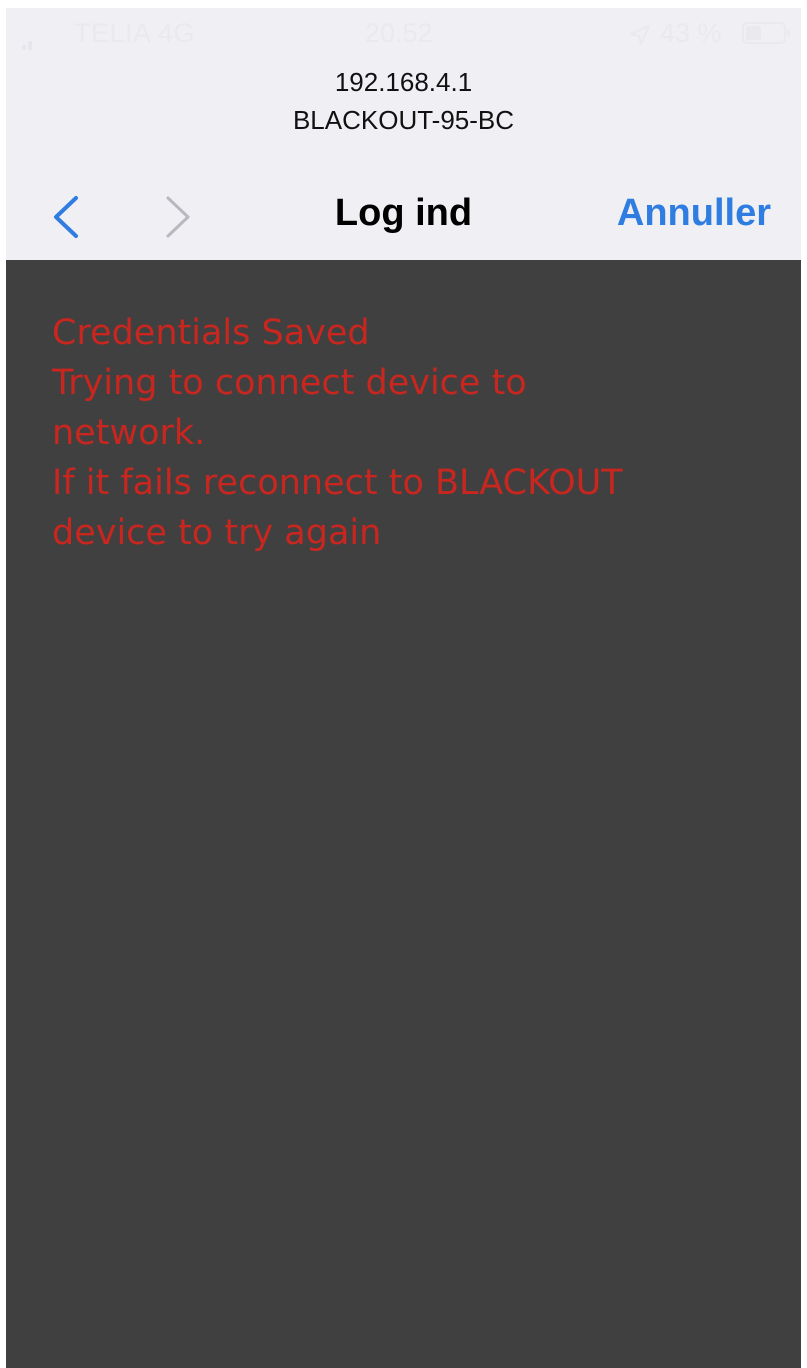  I want to click on navigation-bar: Log ind Annuller, so click(403, 220).